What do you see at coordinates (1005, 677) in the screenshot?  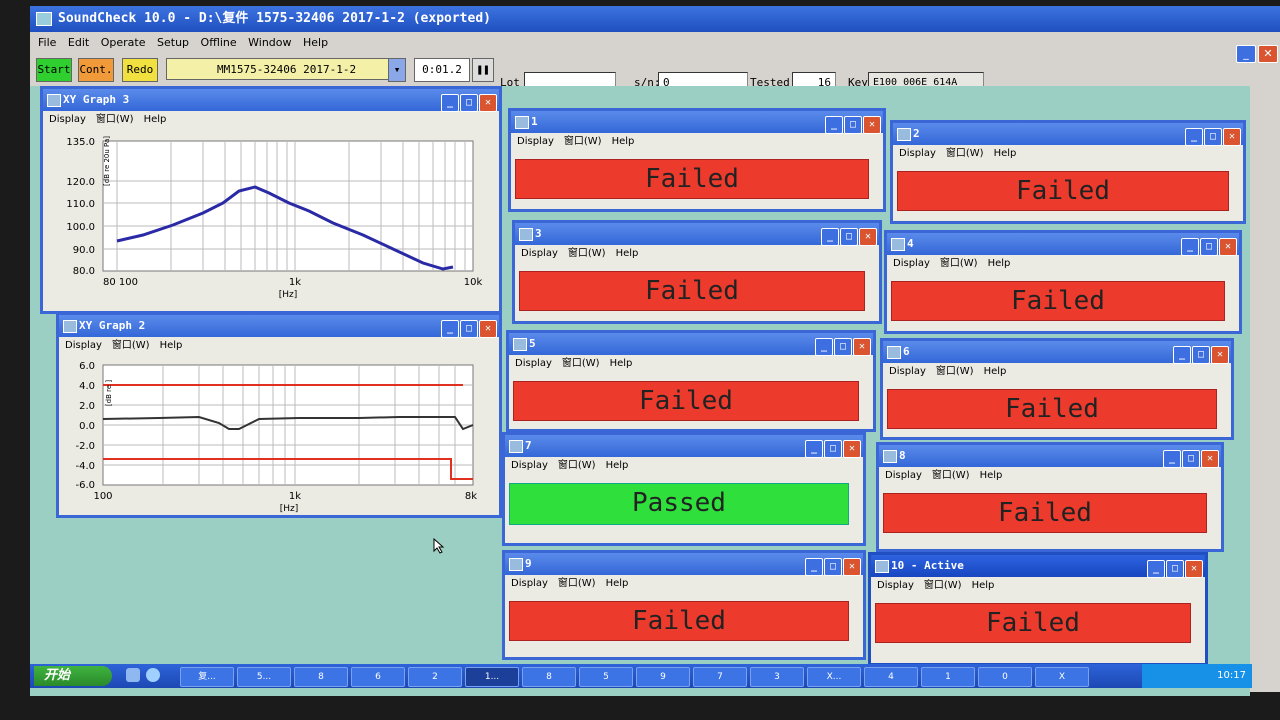 I see `taskbar-item: 0` at bounding box center [1005, 677].